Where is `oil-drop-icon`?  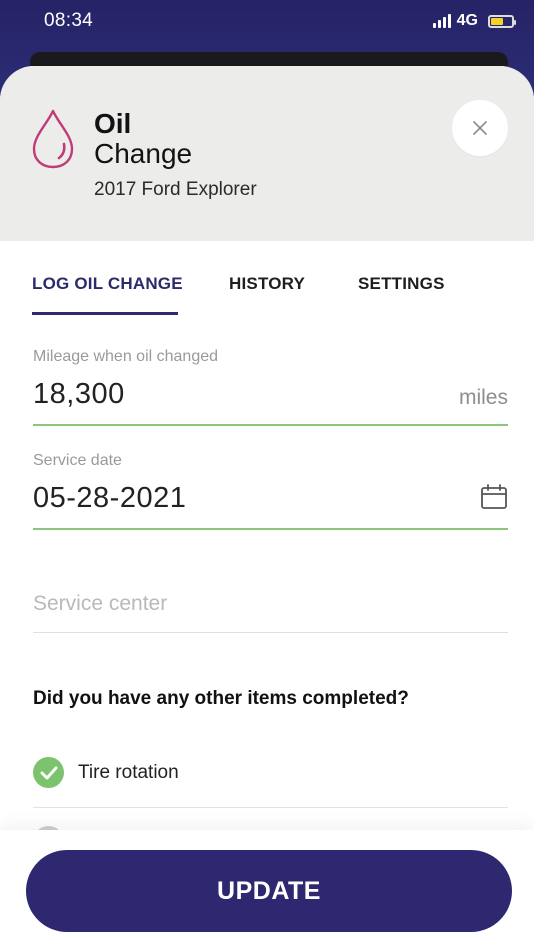 oil-drop-icon is located at coordinates (53, 139).